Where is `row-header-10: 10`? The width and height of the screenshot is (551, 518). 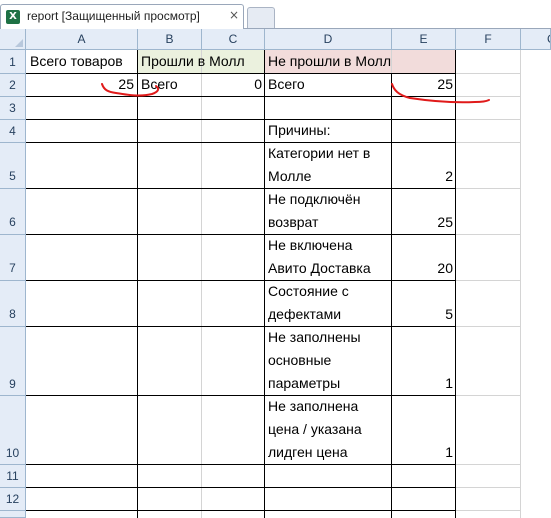
row-header-10: 10 is located at coordinates (13, 430).